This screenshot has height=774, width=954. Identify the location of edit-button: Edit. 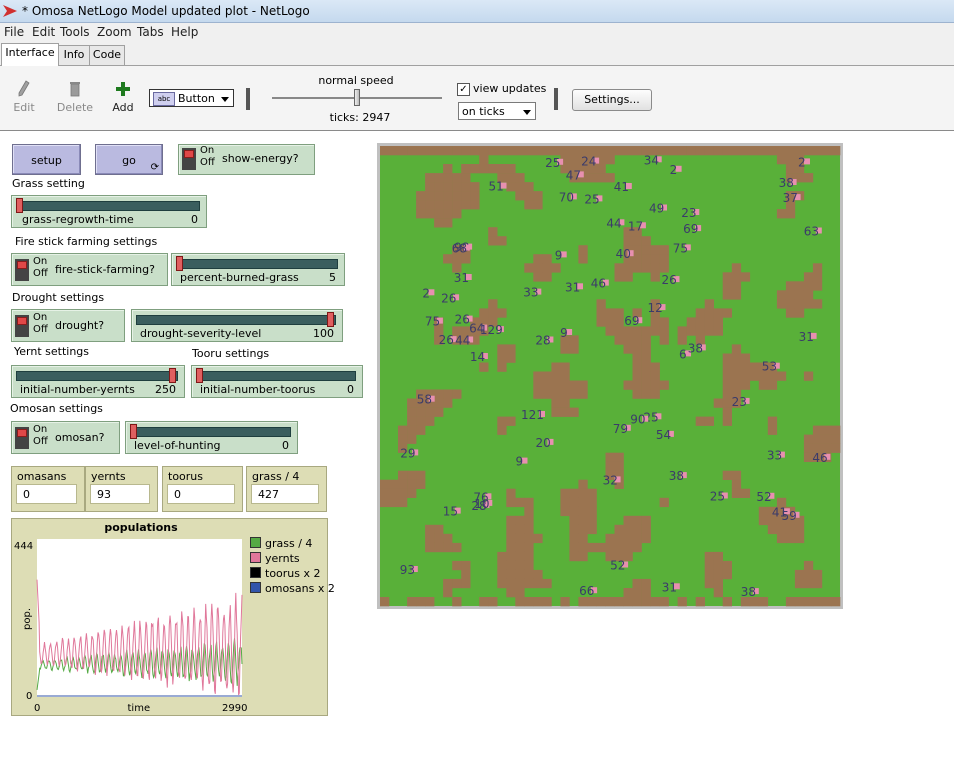
(24, 97).